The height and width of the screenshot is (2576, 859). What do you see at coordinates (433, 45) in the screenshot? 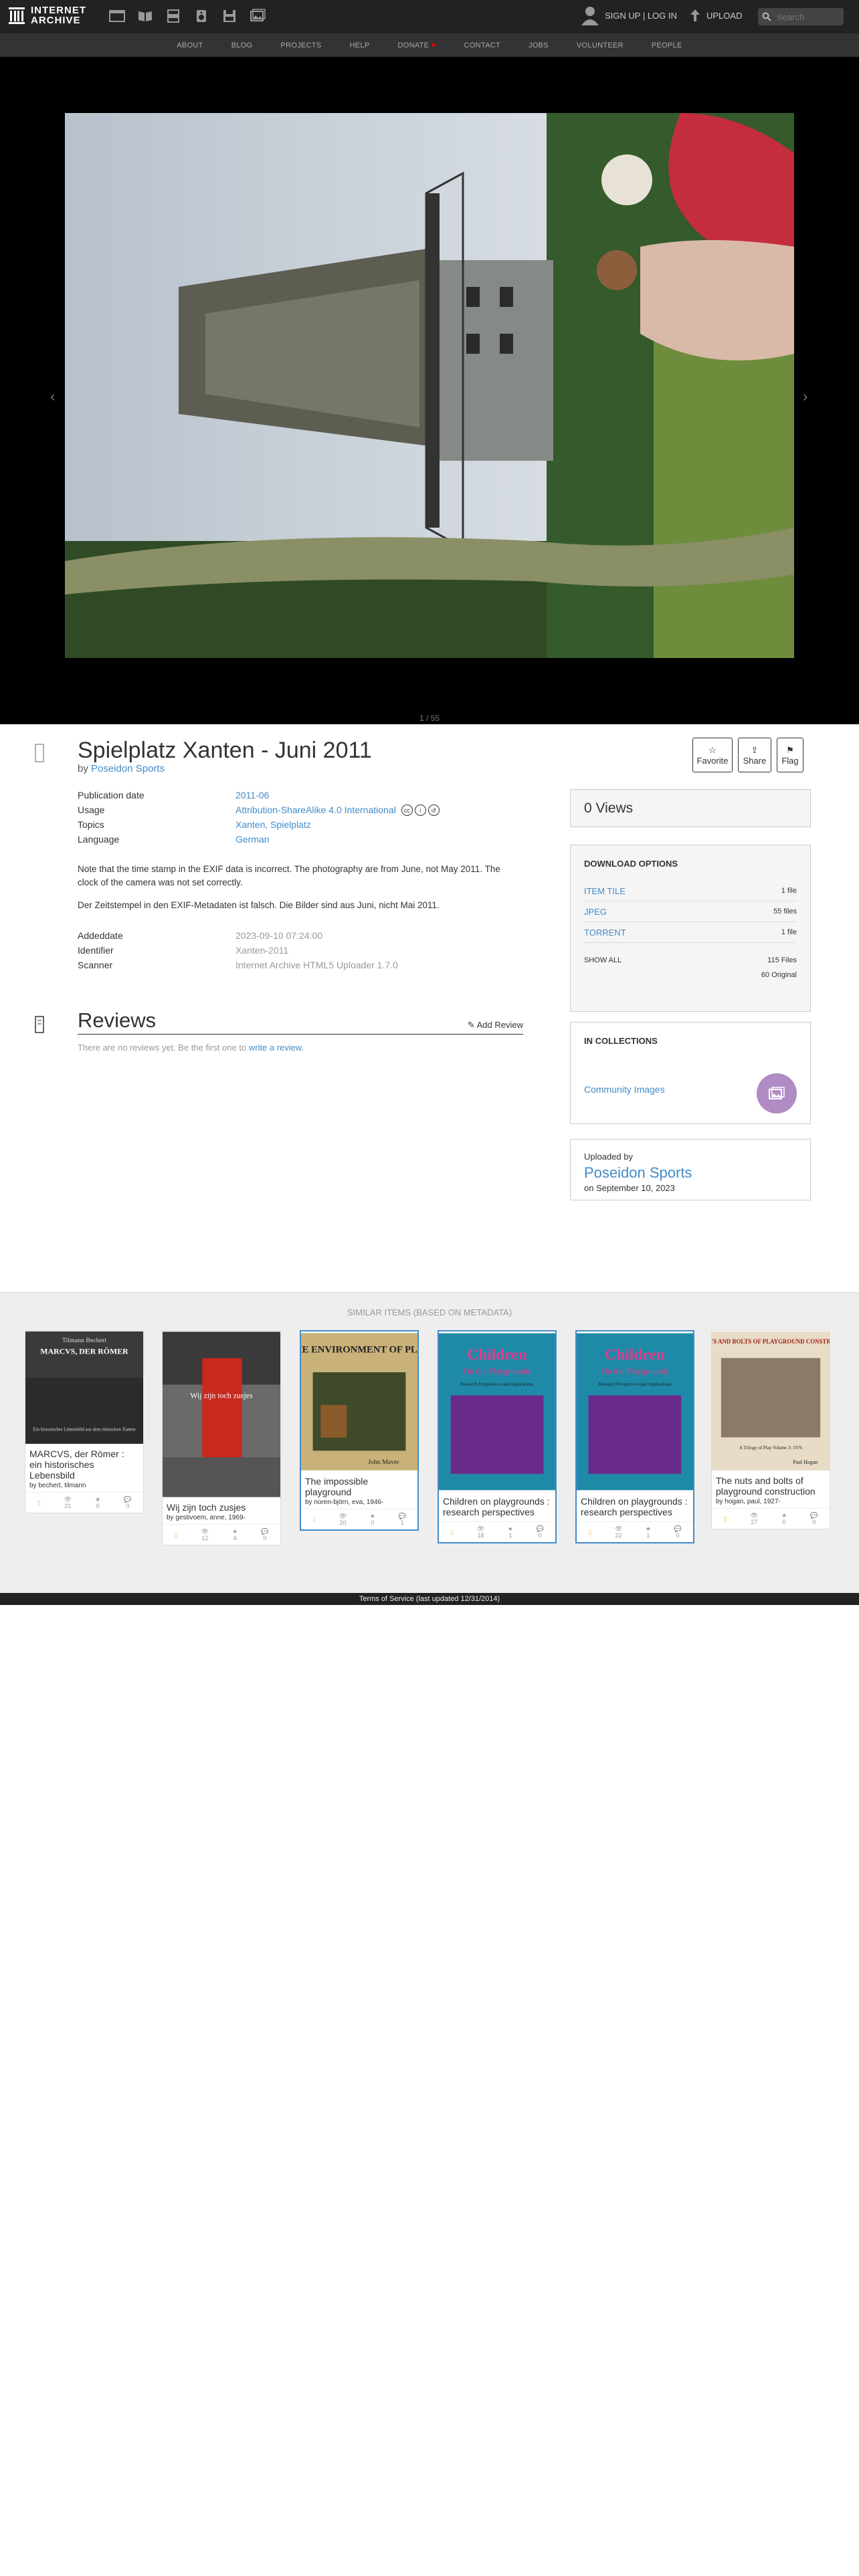
I see `heart-icon: ♥` at bounding box center [433, 45].